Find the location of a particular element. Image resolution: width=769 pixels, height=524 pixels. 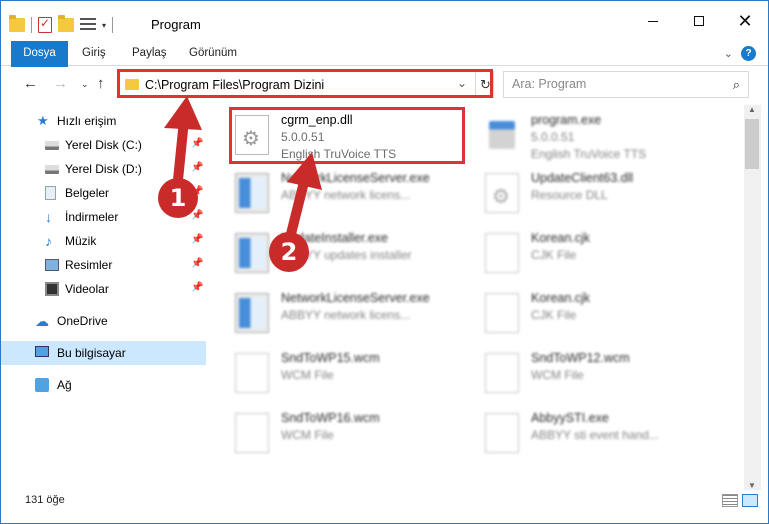

search-input is located at coordinates (612, 84).